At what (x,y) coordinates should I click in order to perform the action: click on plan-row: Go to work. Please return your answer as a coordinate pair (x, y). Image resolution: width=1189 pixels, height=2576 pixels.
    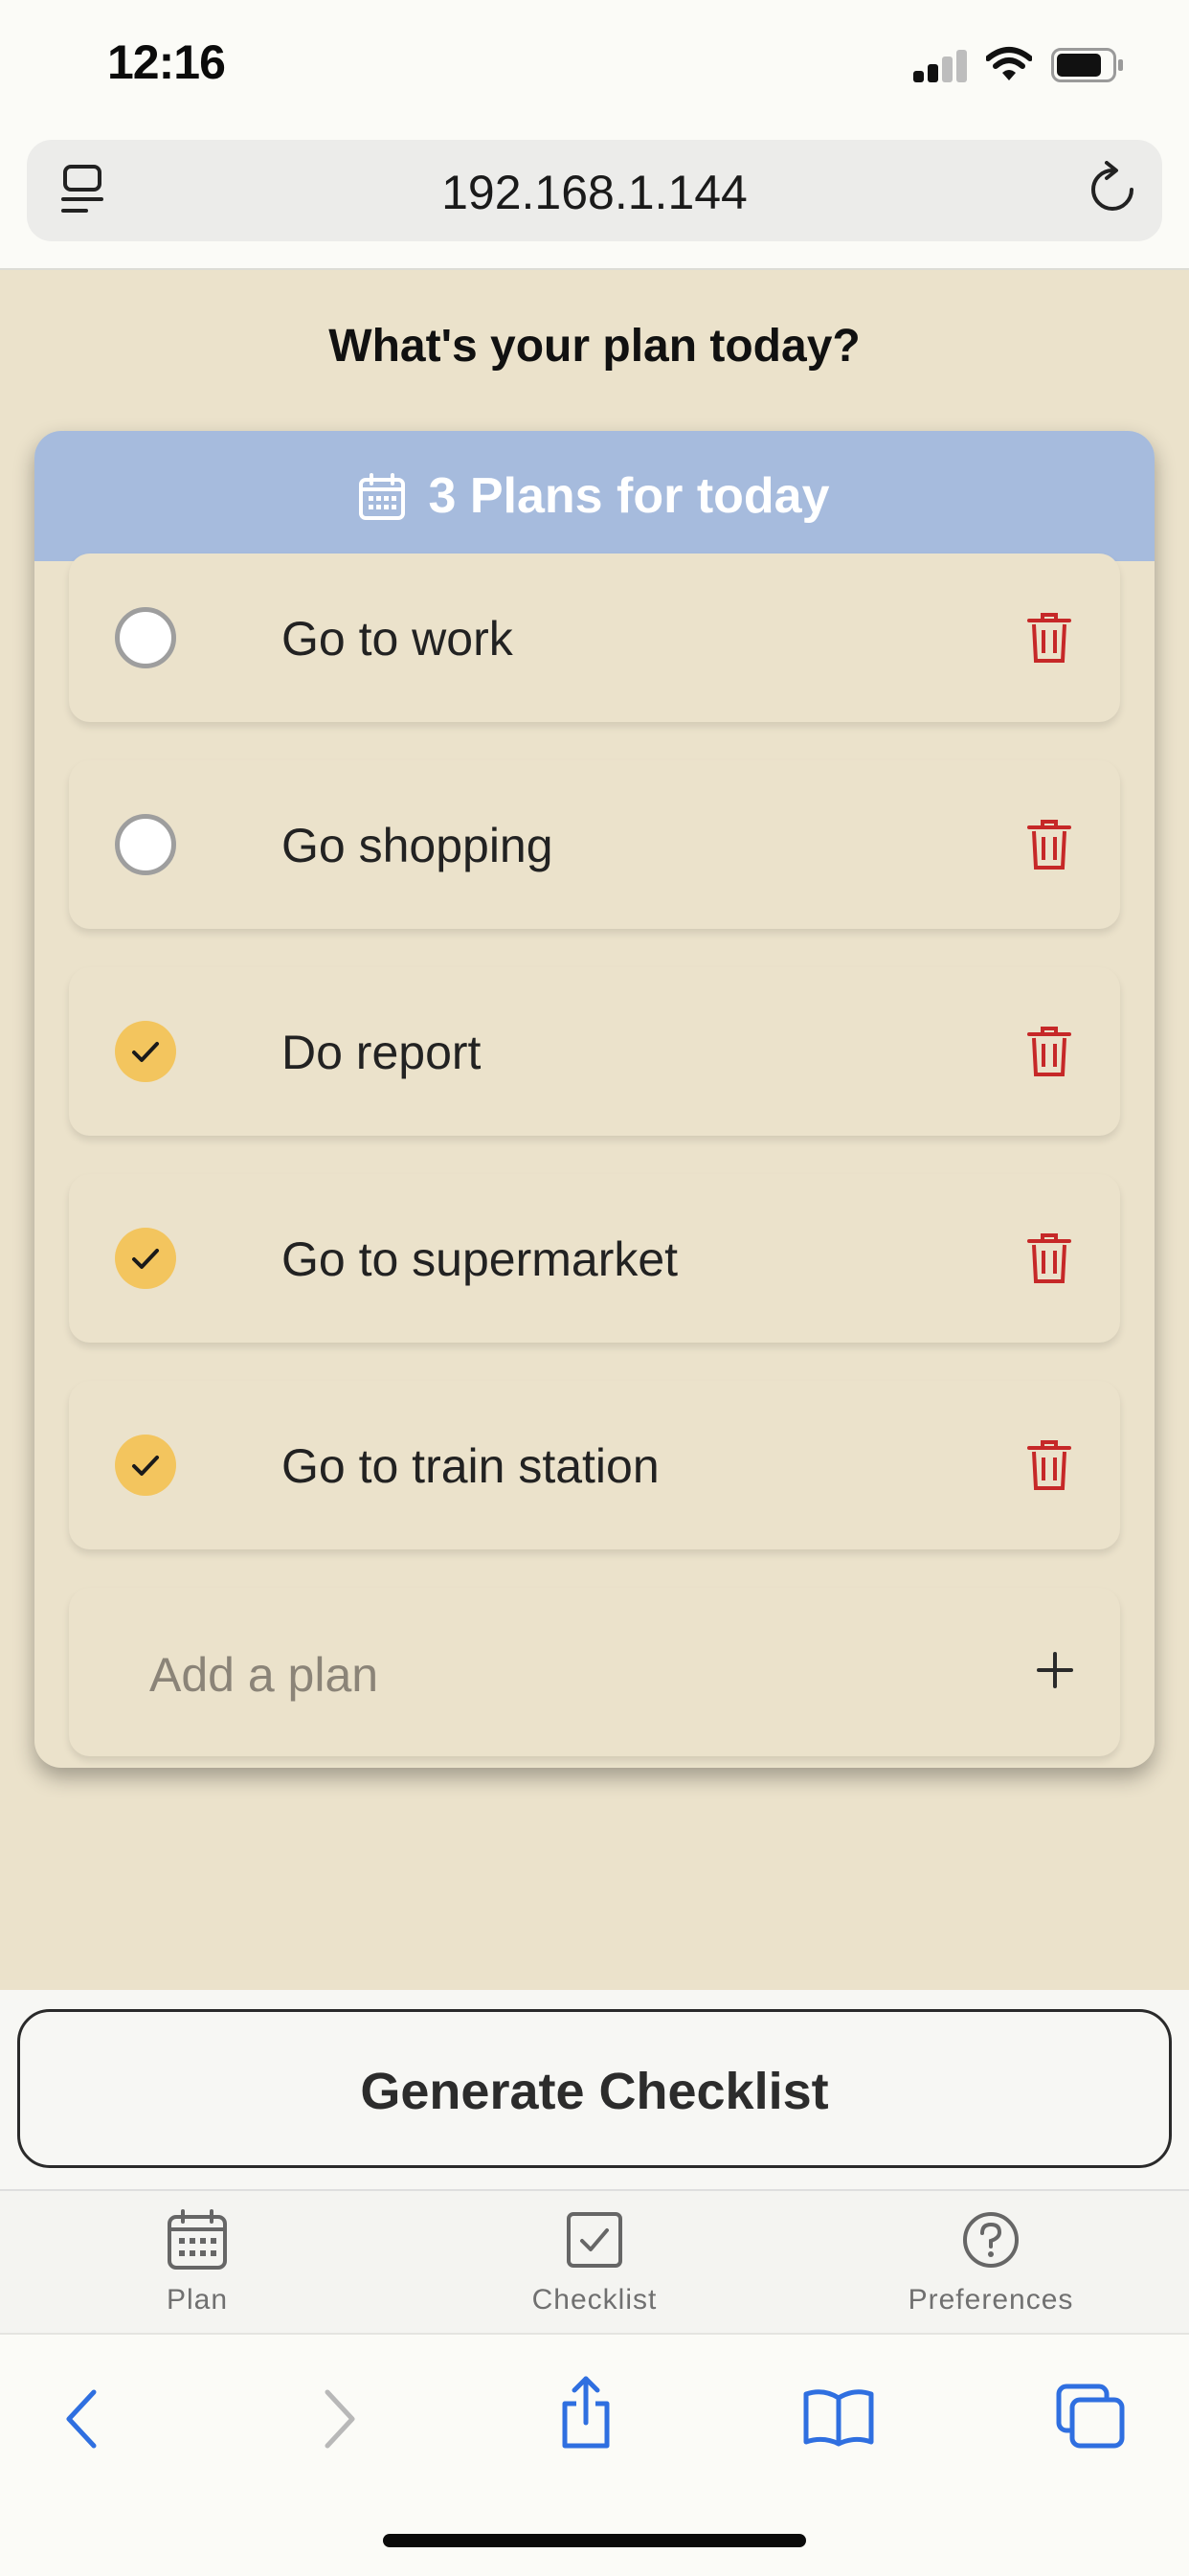
    Looking at the image, I should click on (594, 638).